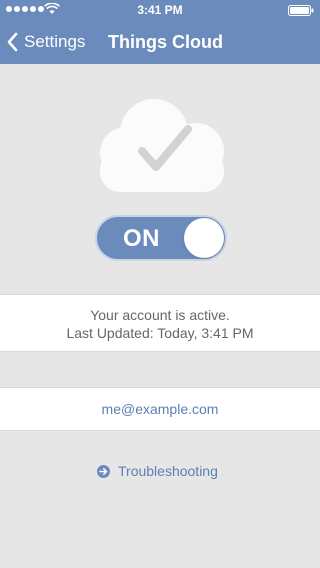 The height and width of the screenshot is (568, 320). I want to click on account-status-text: Your account is active., so click(160, 315).